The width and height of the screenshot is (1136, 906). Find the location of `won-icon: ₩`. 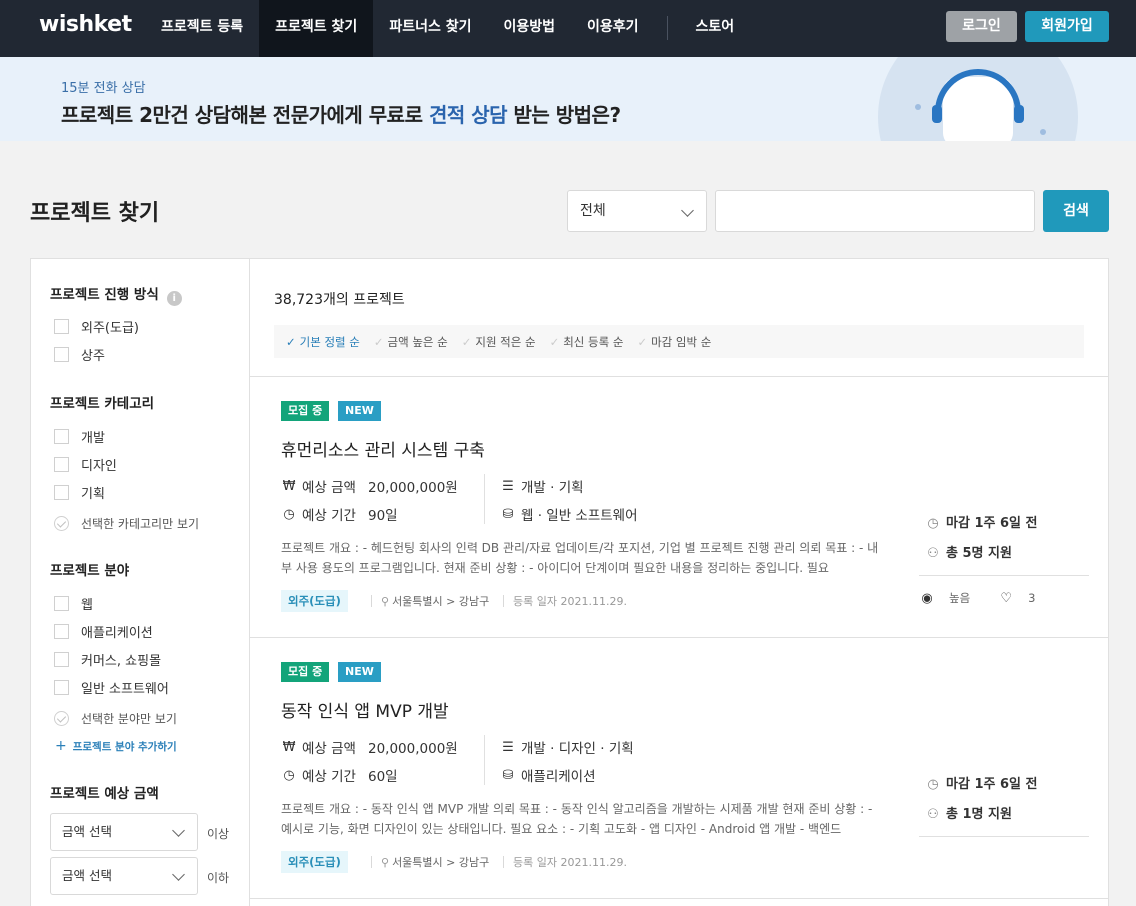

won-icon: ₩ is located at coordinates (289, 747).